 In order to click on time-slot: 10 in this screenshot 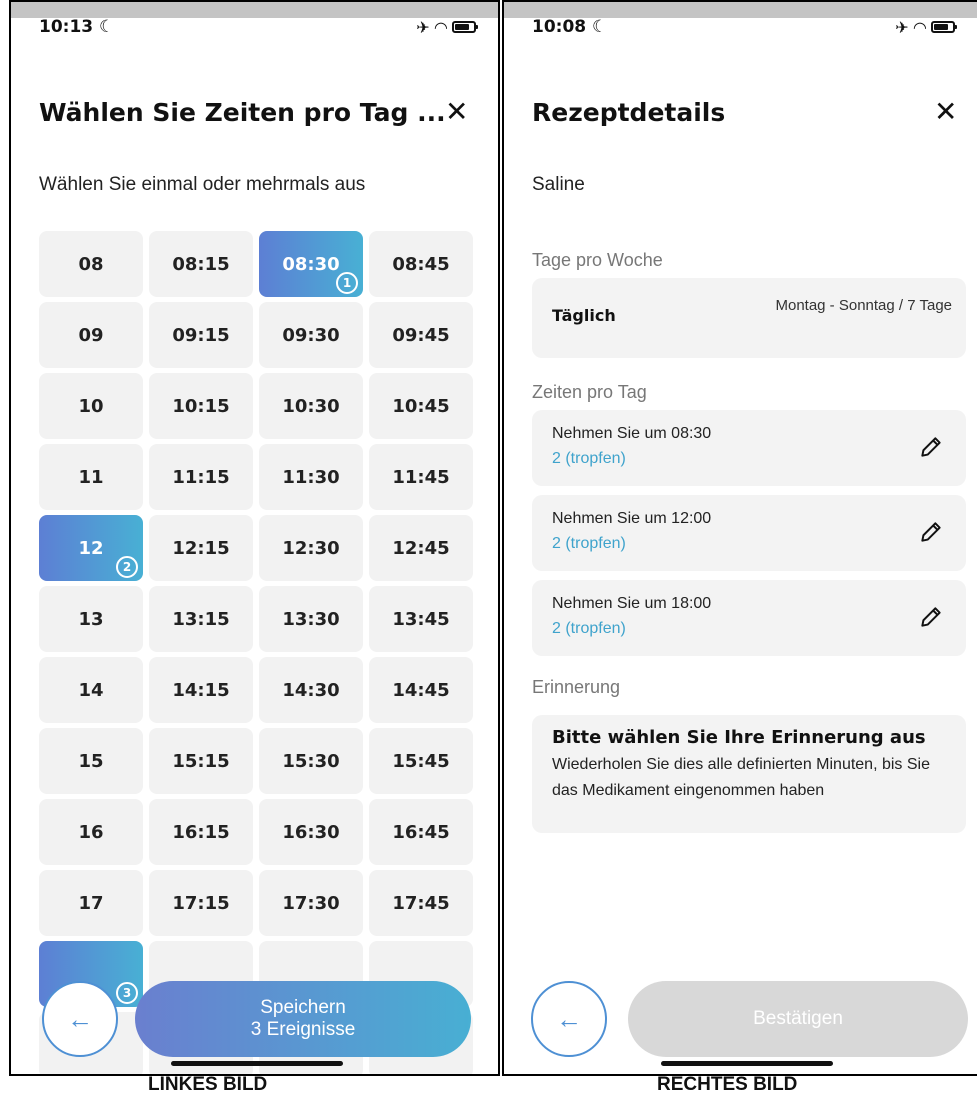, I will do `click(91, 406)`.